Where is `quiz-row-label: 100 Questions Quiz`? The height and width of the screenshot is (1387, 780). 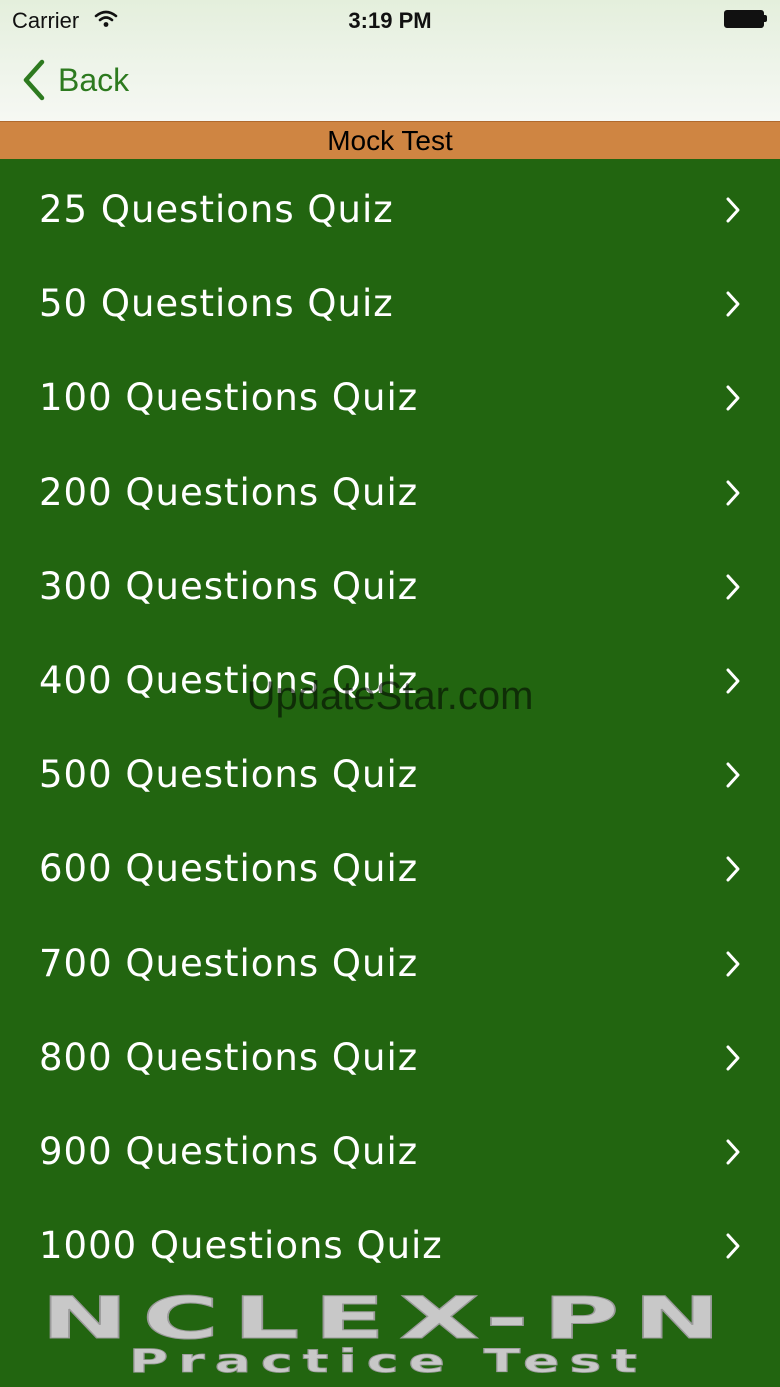 quiz-row-label: 100 Questions Quiz is located at coordinates (229, 398).